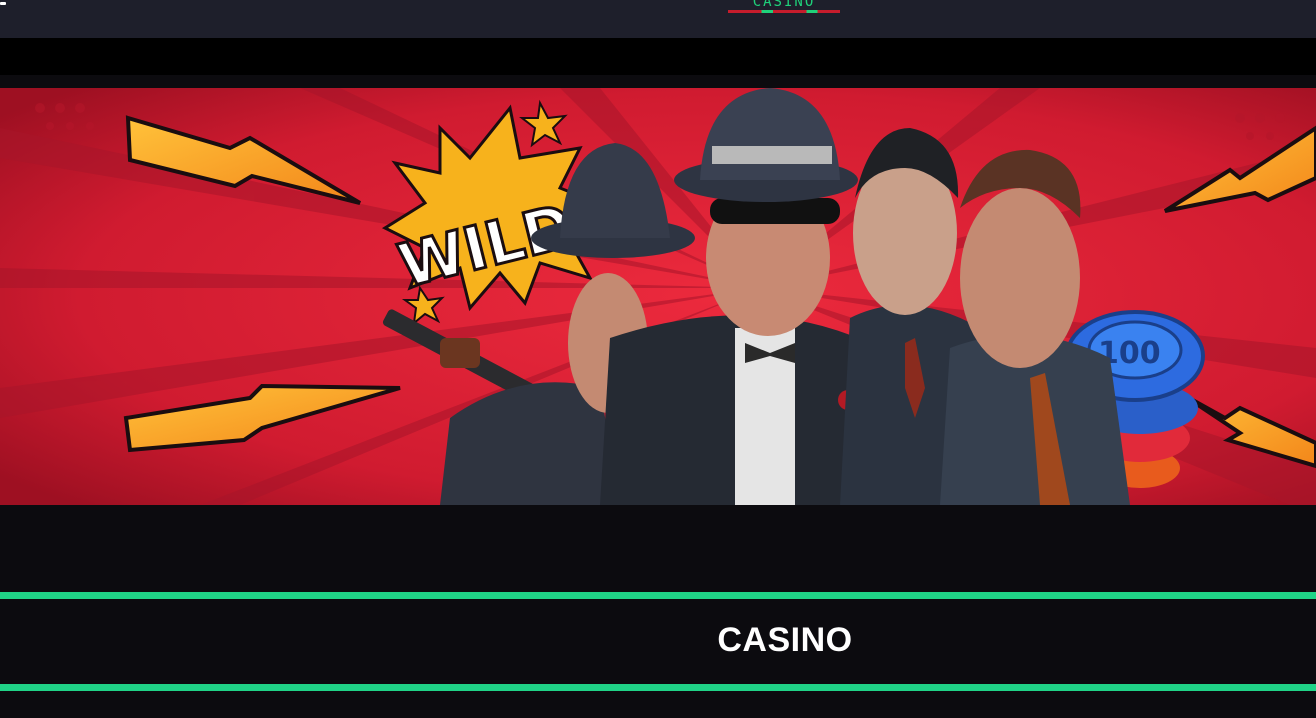 The image size is (1316, 718). What do you see at coordinates (658, 56) in the screenshot?
I see `nav-strip` at bounding box center [658, 56].